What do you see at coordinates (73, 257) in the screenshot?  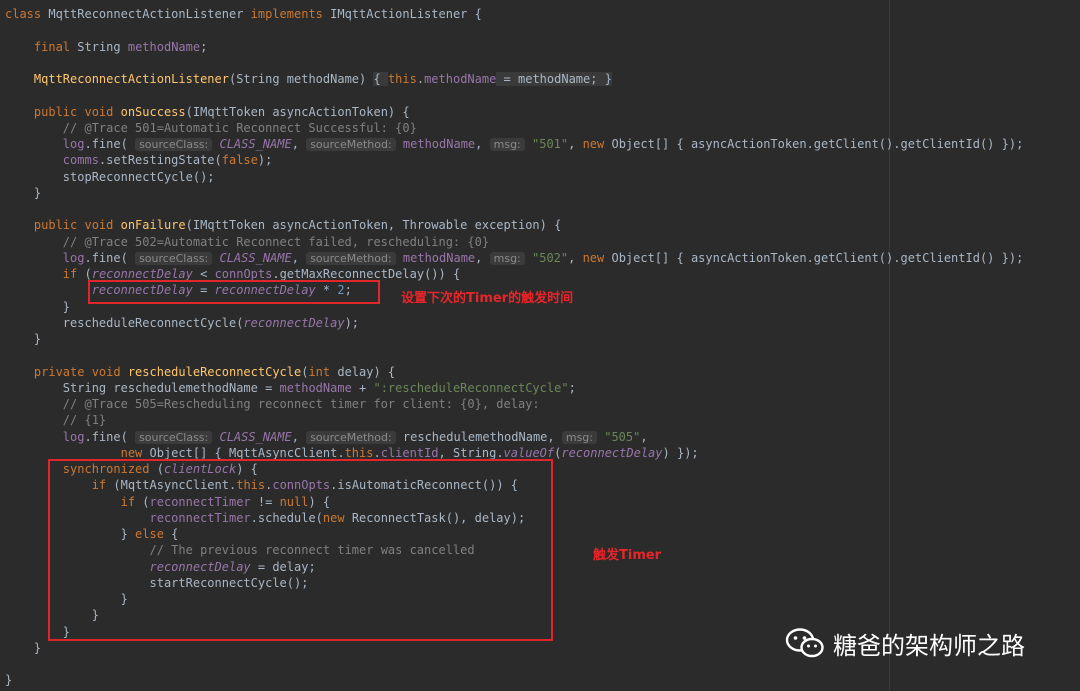 I see `code-token: log` at bounding box center [73, 257].